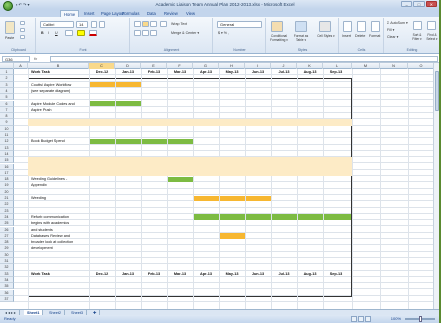 Image resolution: width=441 pixels, height=323 pixels. Describe the element at coordinates (171, 13) in the screenshot. I see `tab-review: Review` at that location.